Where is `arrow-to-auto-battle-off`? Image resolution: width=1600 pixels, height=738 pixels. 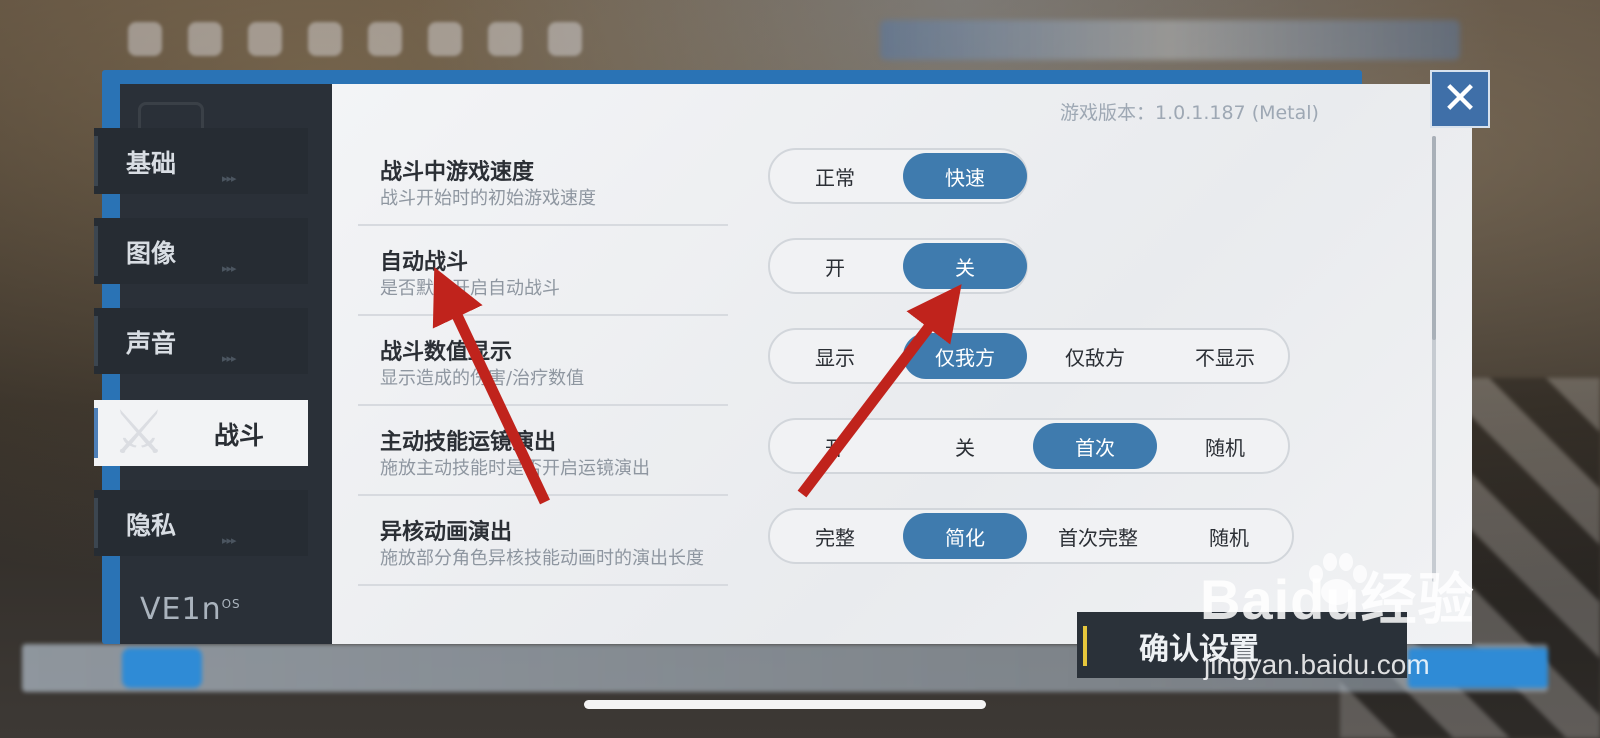 arrow-to-auto-battle-off is located at coordinates (879, 391).